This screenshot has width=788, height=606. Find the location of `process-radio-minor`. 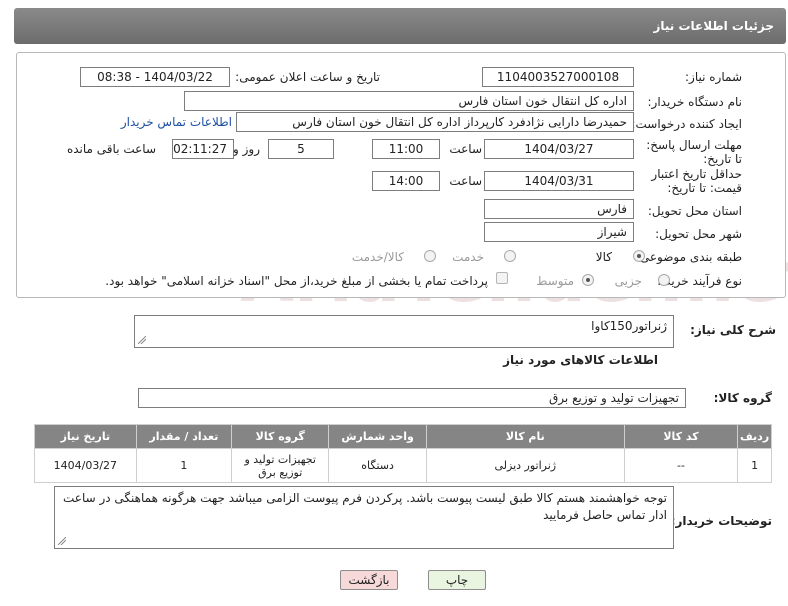

process-radio-minor is located at coordinates (664, 280).